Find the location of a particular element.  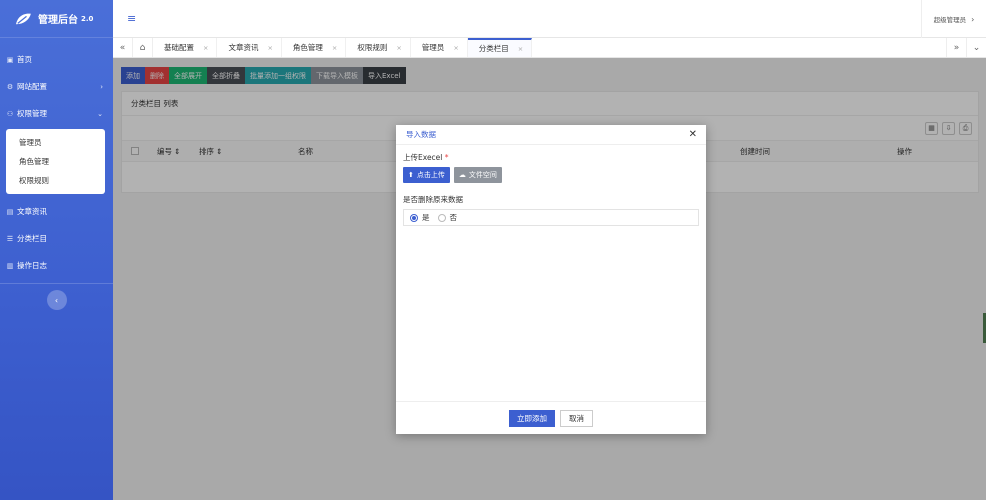

sidebar-item-label: 首页 is located at coordinates (24, 59).